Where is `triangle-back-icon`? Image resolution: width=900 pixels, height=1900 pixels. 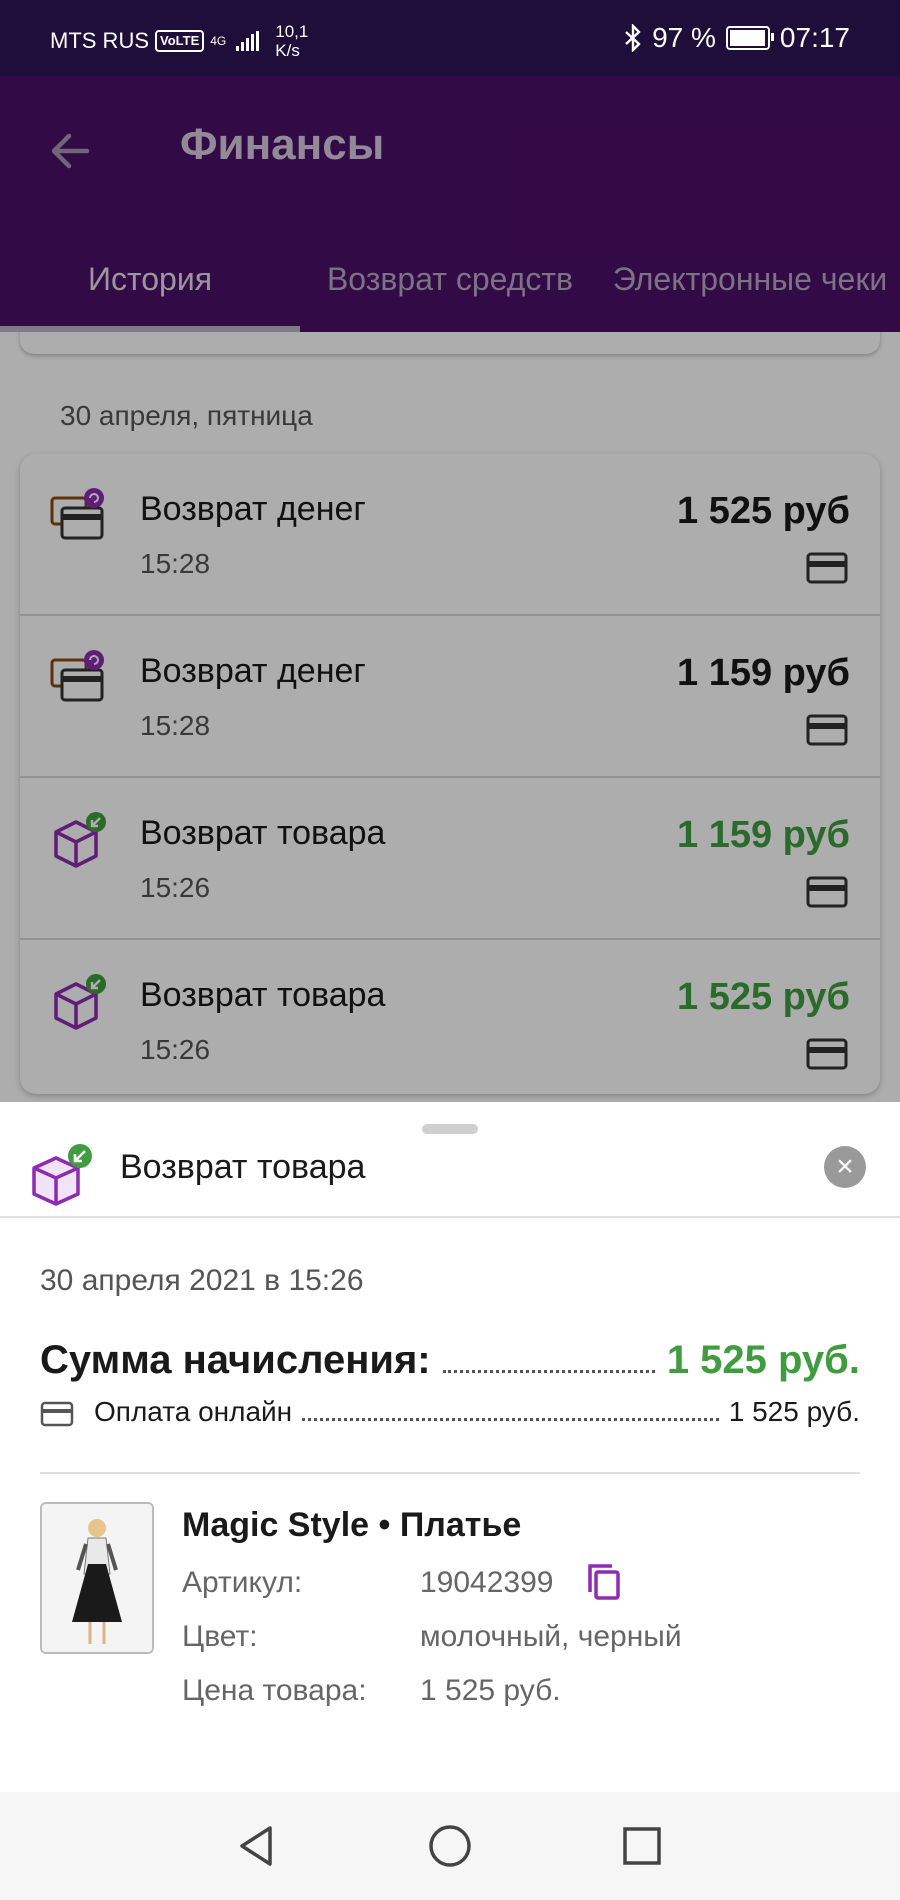 triangle-back-icon is located at coordinates (256, 1846).